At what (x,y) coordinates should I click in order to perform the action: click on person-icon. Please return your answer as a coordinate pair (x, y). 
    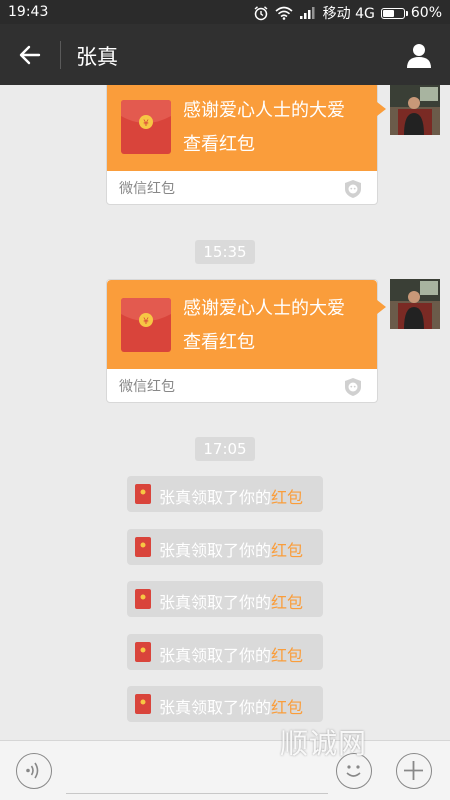
    Looking at the image, I should click on (419, 56).